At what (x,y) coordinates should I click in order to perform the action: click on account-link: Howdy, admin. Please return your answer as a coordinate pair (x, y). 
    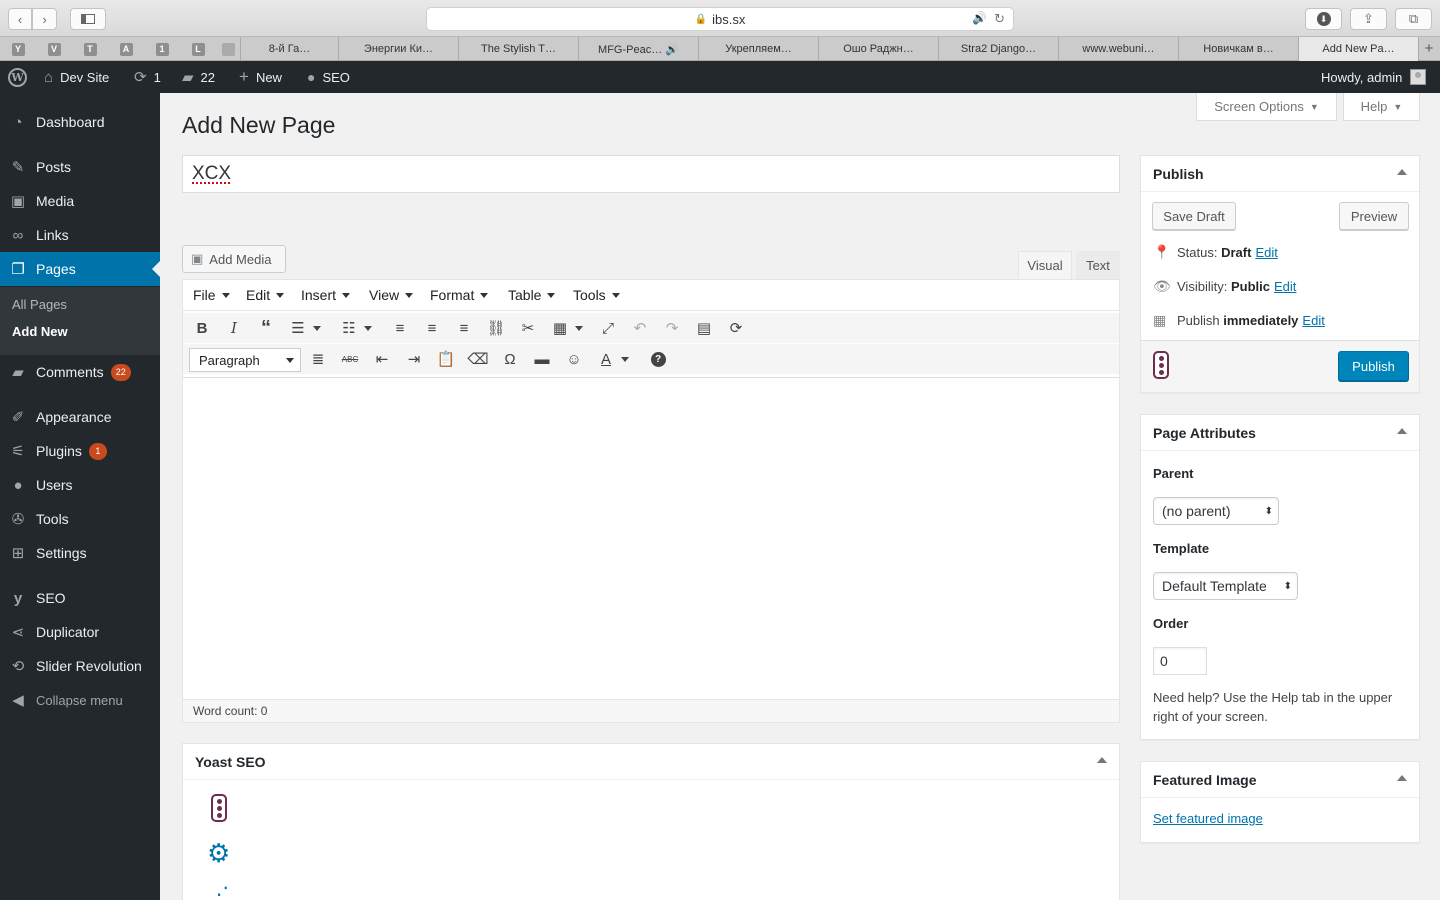
    Looking at the image, I should click on (1374, 77).